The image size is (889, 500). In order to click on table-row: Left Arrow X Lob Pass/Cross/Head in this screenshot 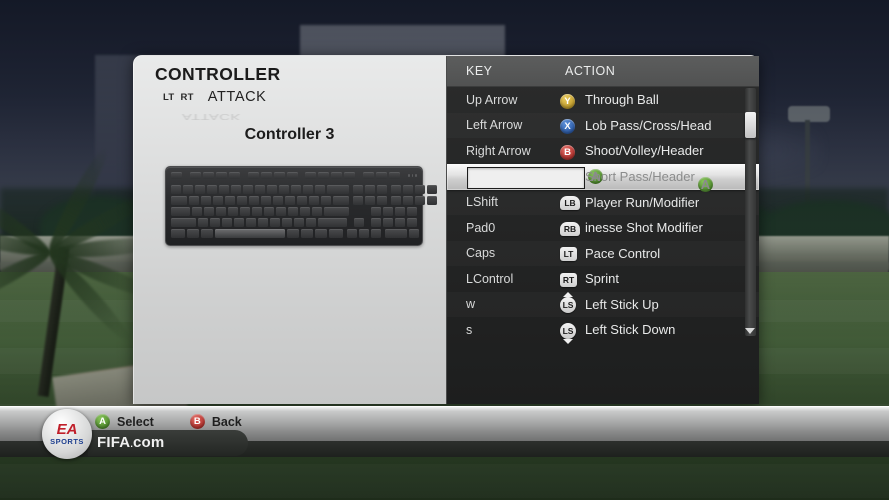, I will do `click(603, 126)`.